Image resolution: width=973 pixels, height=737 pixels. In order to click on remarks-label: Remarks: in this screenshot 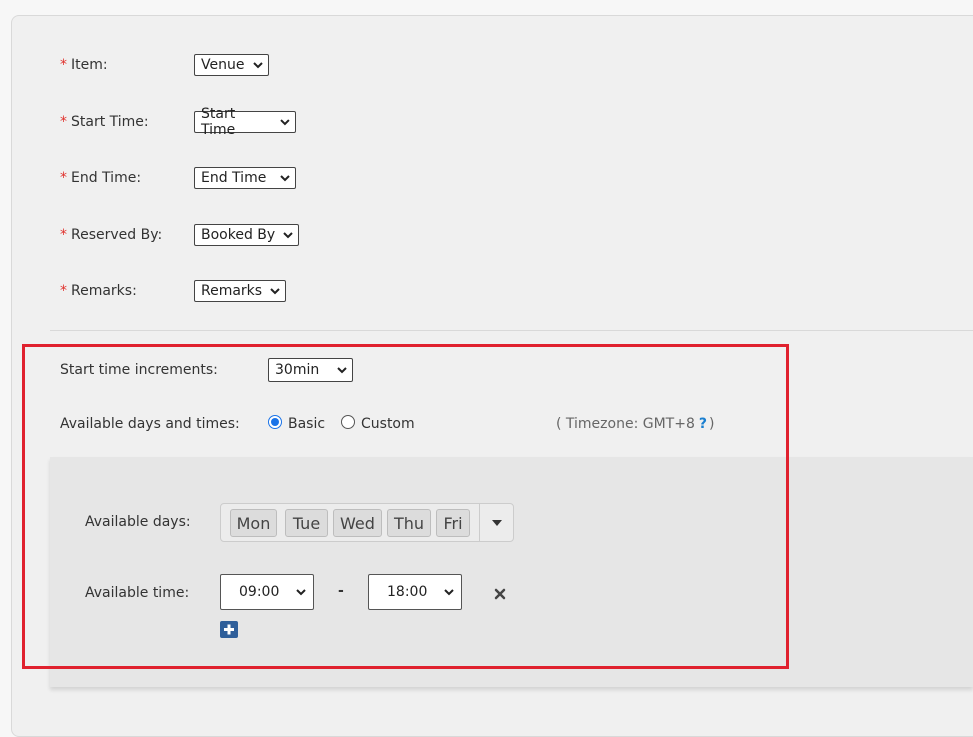, I will do `click(104, 291)`.